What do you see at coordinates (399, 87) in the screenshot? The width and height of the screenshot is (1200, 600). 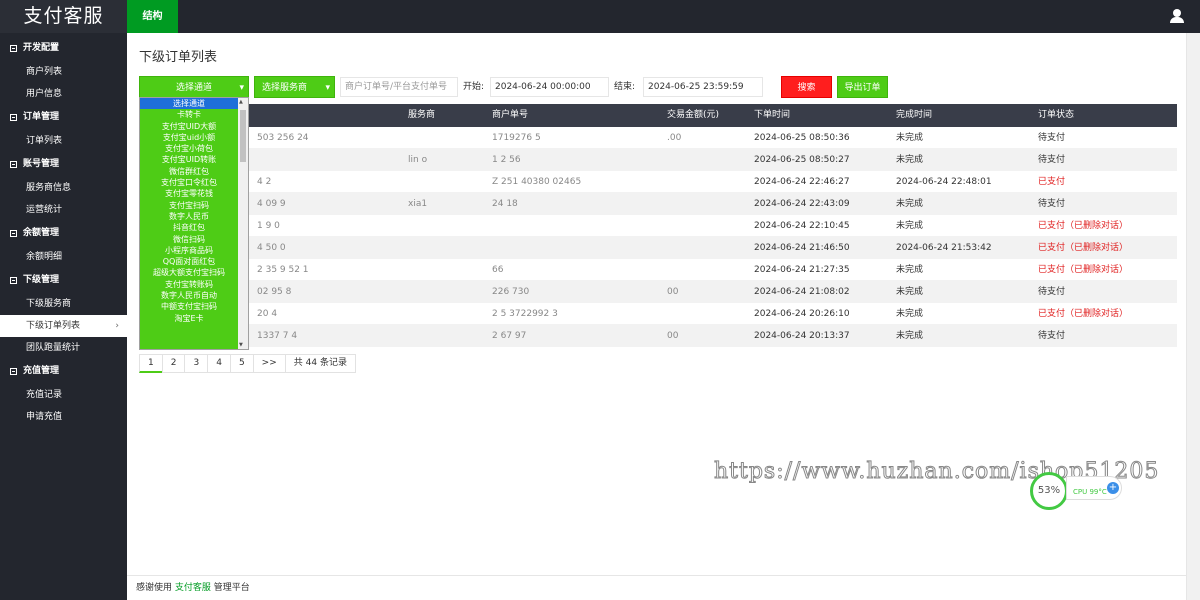 I see `order-search-input: 商户订单号/平台支付单号` at bounding box center [399, 87].